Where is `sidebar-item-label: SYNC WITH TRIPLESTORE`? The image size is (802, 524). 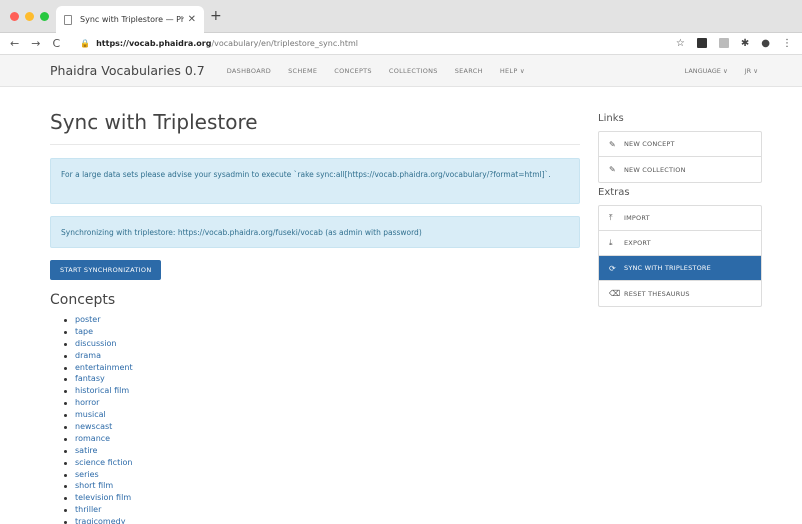
sidebar-item-label: SYNC WITH TRIPLESTORE is located at coordinates (667, 268).